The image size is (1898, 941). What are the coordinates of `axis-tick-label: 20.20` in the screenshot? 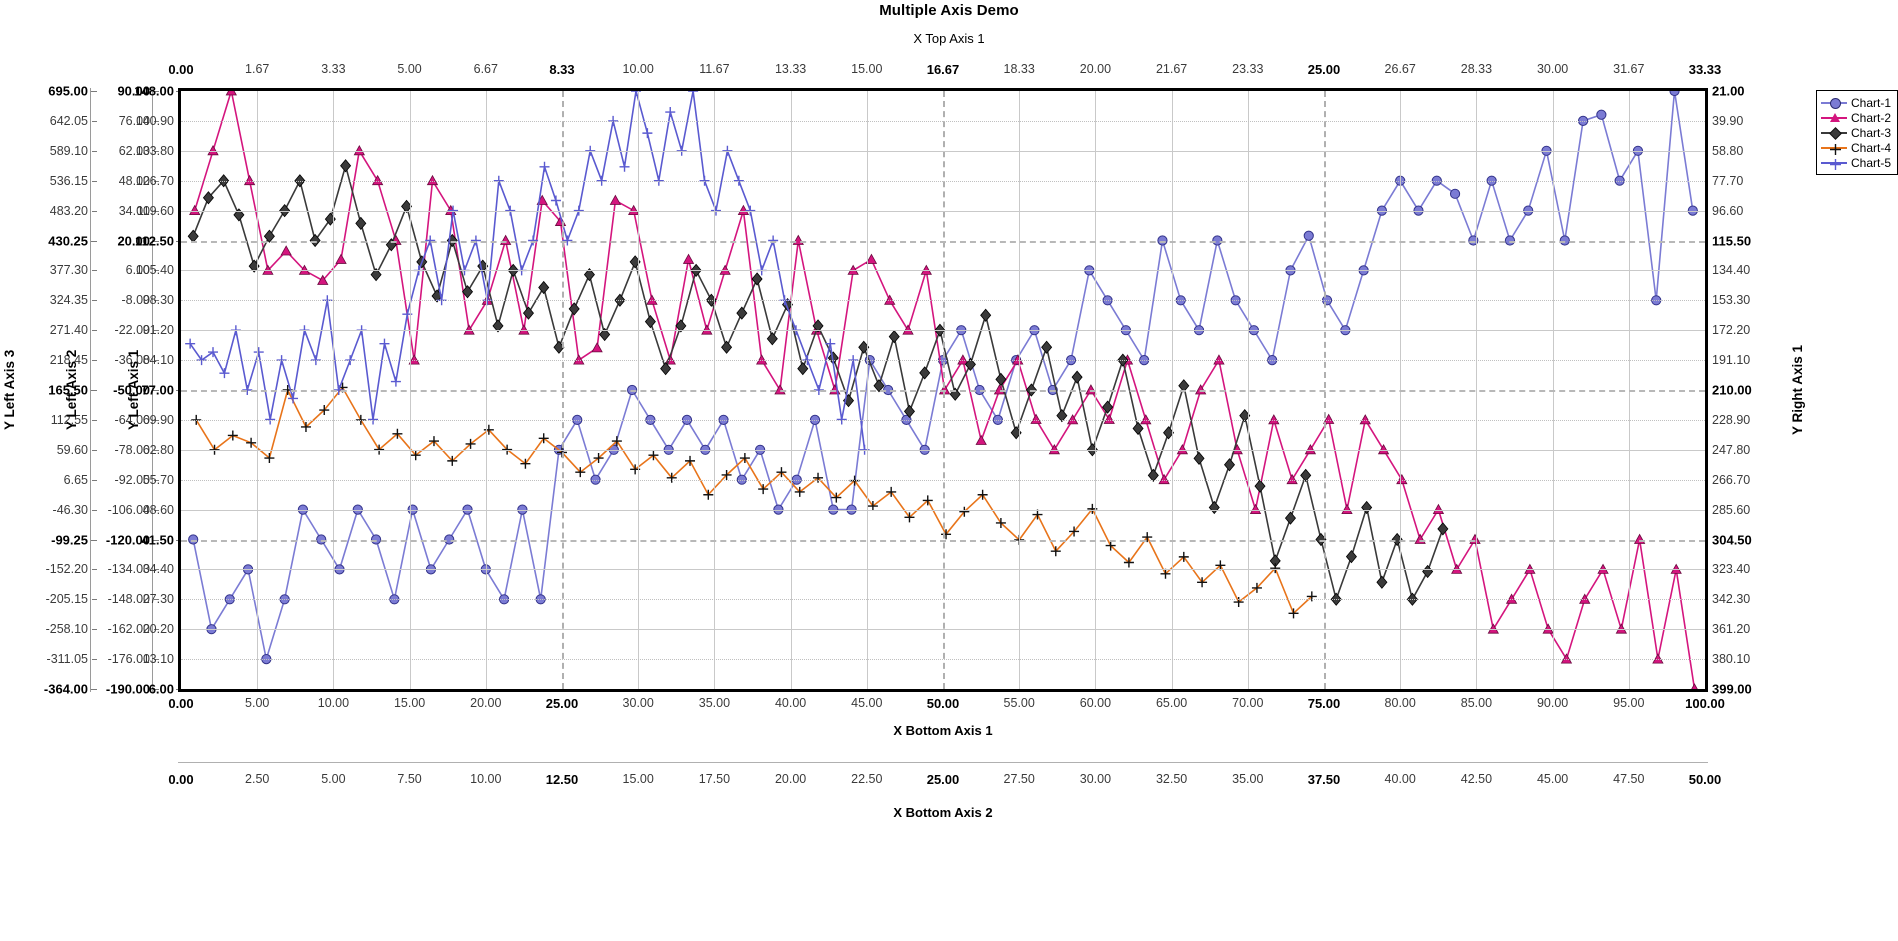 It's located at (158, 629).